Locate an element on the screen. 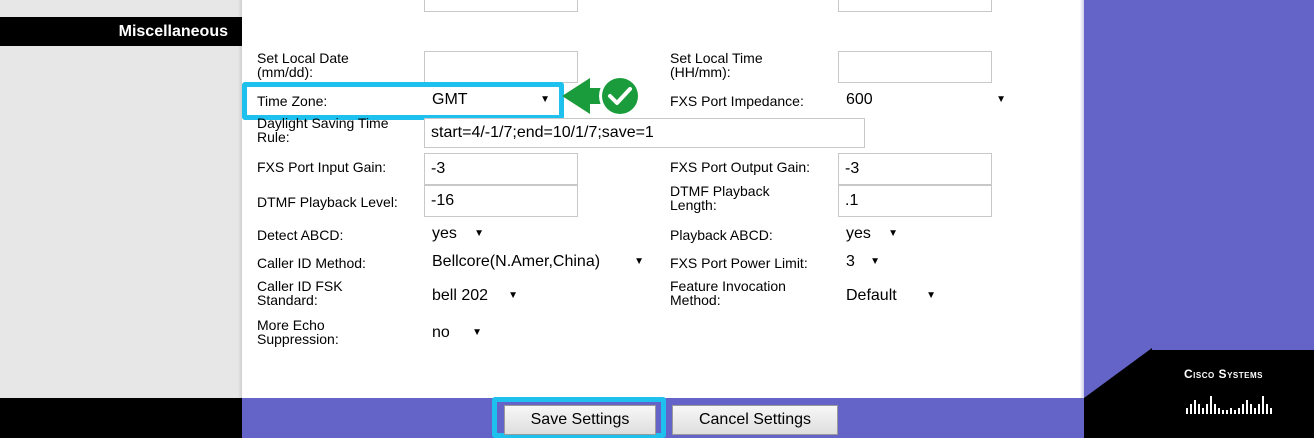 The height and width of the screenshot is (438, 1314). cisco-logo-icon is located at coordinates (1229, 405).